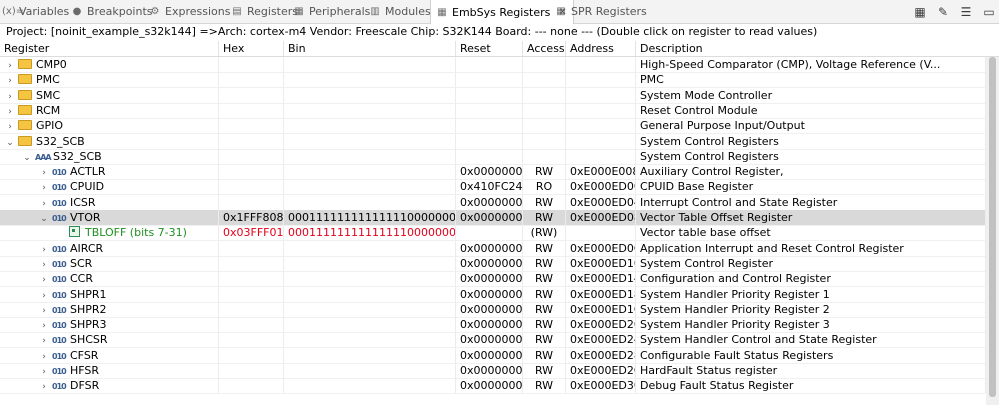  Describe the element at coordinates (920, 12) in the screenshot. I see `table-icon: ▦` at that location.